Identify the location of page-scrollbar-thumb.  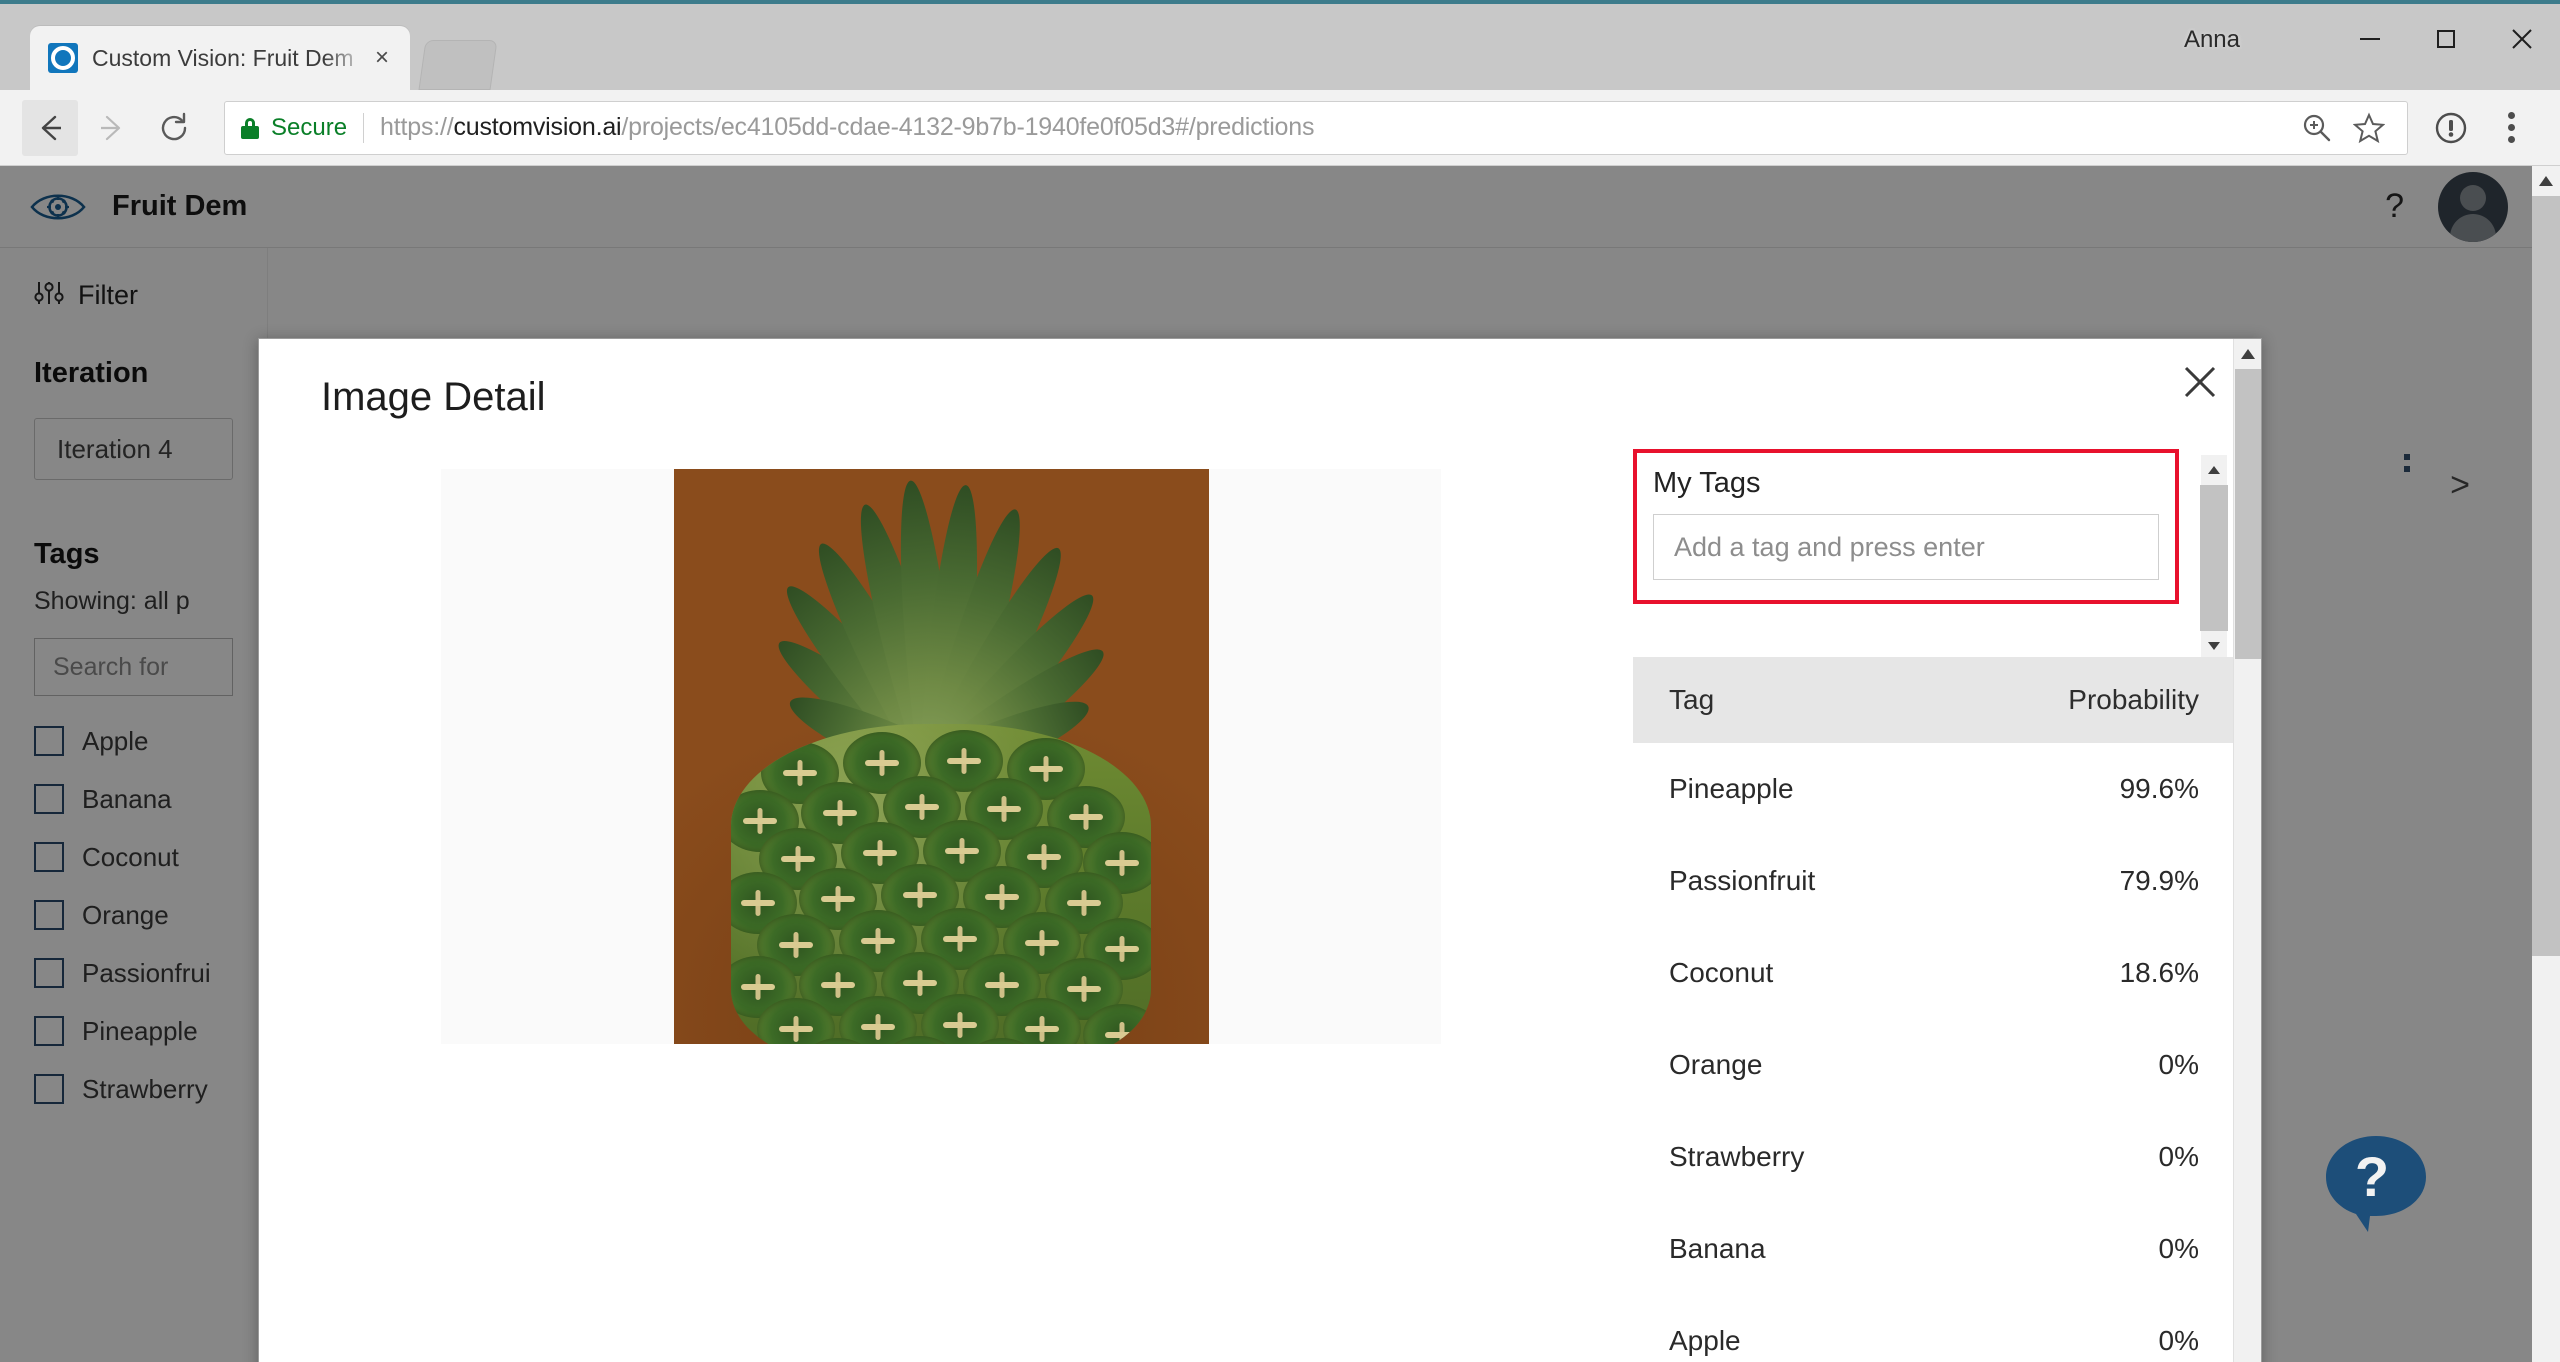
(2546, 576).